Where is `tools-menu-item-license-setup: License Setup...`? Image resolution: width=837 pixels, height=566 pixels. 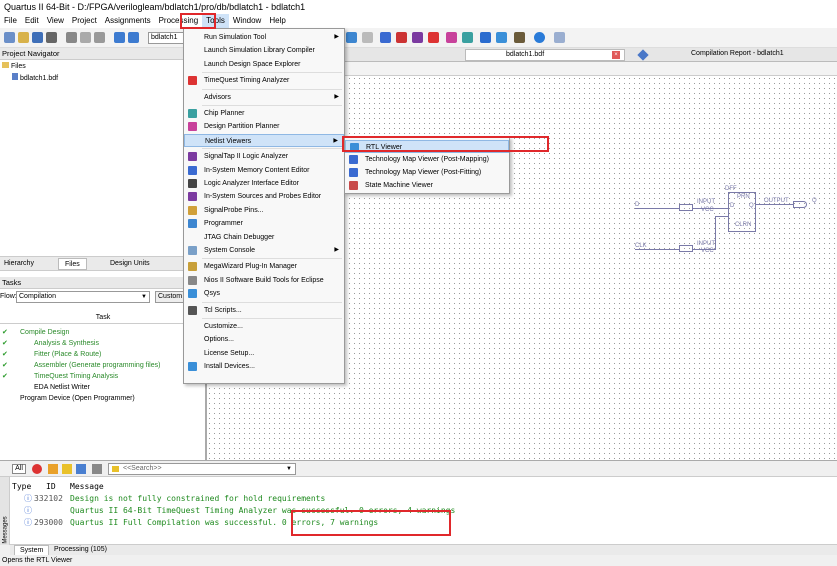
tools-menu-item-license-setup: License Setup... is located at coordinates (264, 353).